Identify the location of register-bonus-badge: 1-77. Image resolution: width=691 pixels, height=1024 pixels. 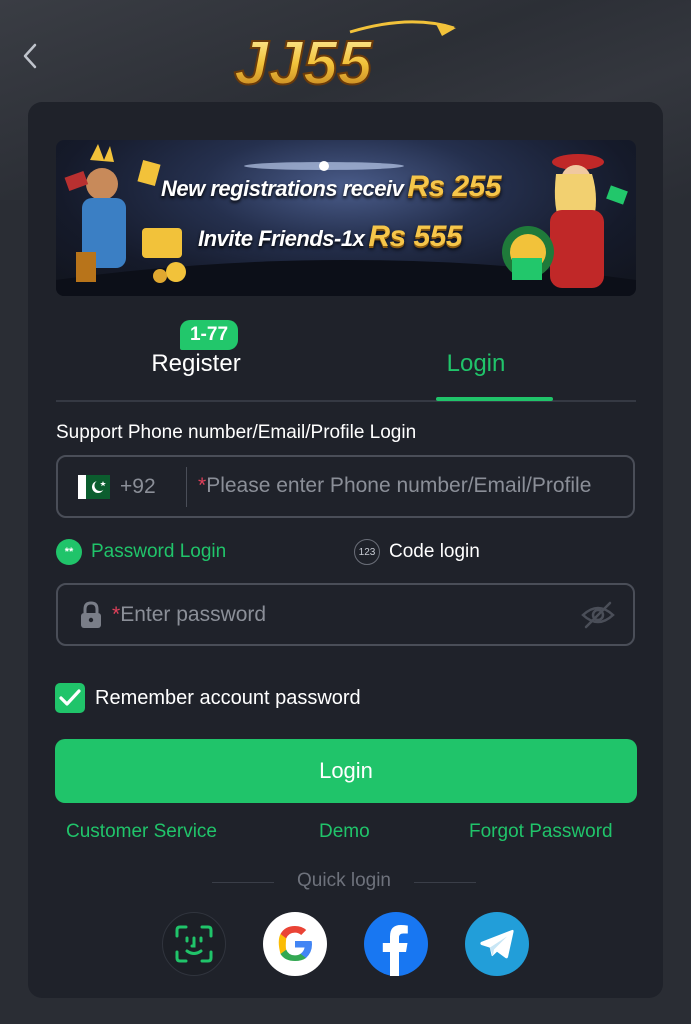
(209, 335).